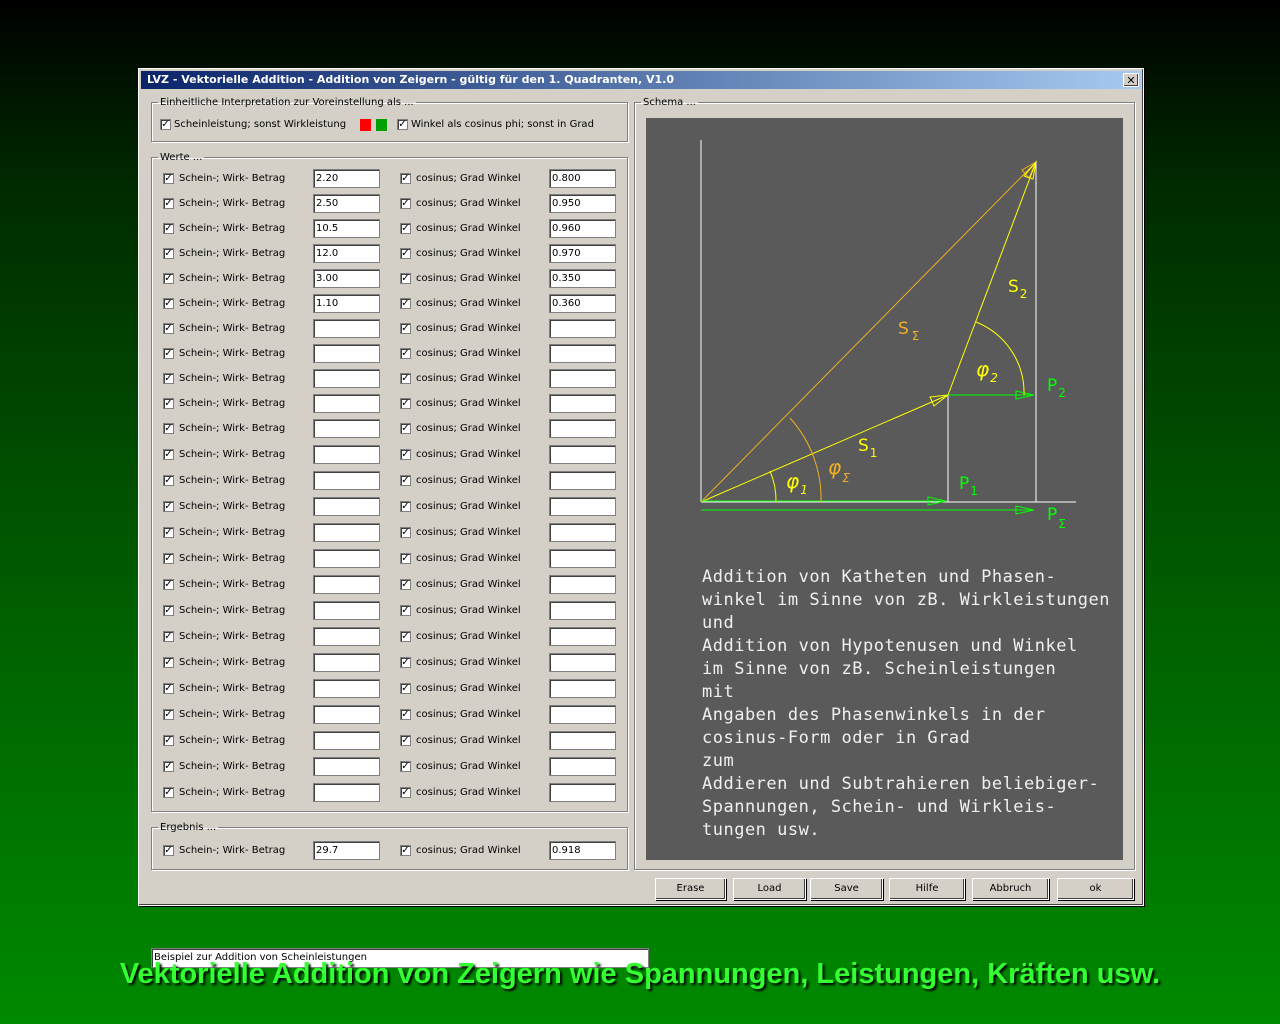 This screenshot has width=1280, height=1024. Describe the element at coordinates (846, 889) in the screenshot. I see `save-button: Save` at that location.